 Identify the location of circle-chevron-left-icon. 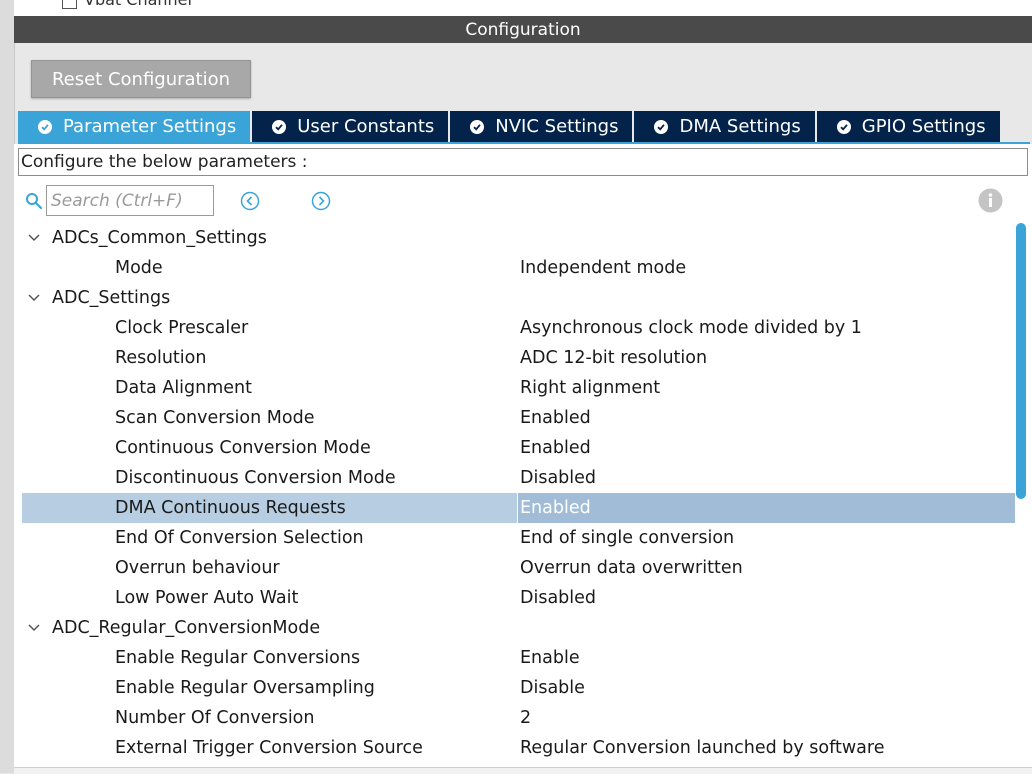
(250, 201).